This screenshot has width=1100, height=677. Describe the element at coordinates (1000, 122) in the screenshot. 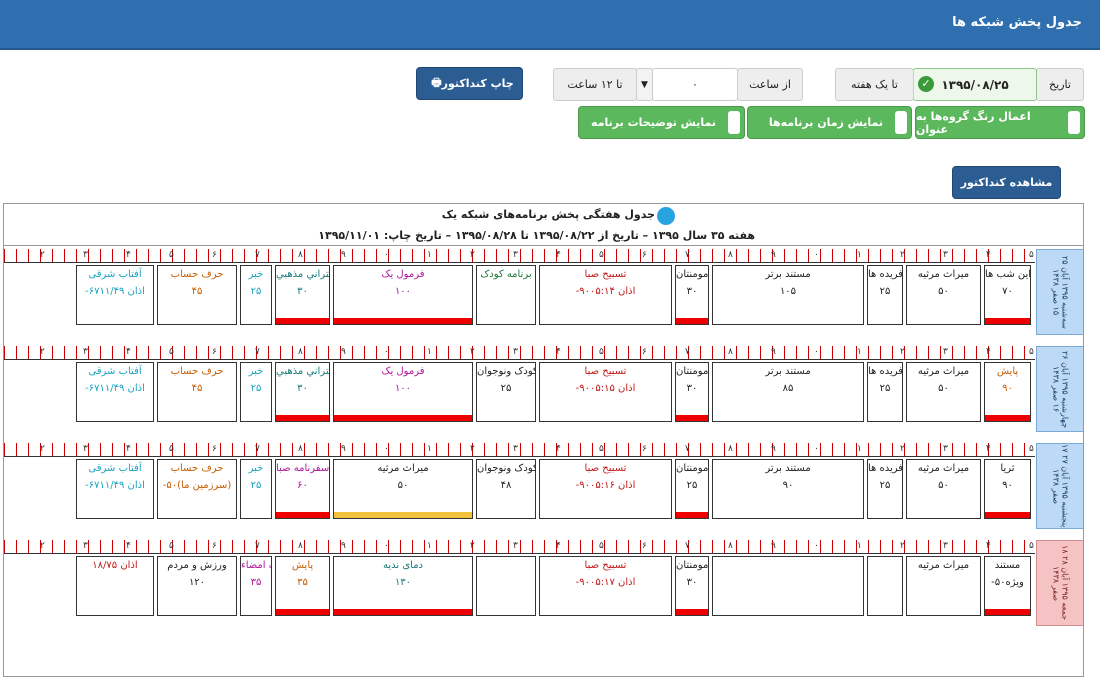

I see `apply-group-colors-toggle: اعمال رنگ گروه‌ها به عنوان` at that location.